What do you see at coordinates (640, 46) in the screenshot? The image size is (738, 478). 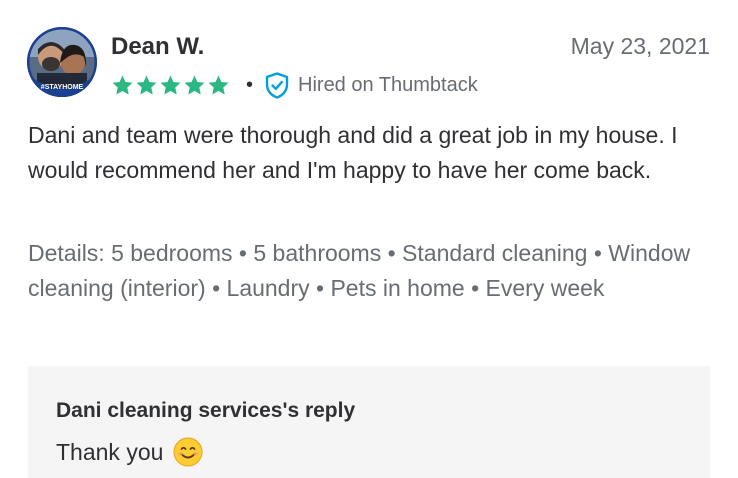 I see `review-date: May 23, 2021` at bounding box center [640, 46].